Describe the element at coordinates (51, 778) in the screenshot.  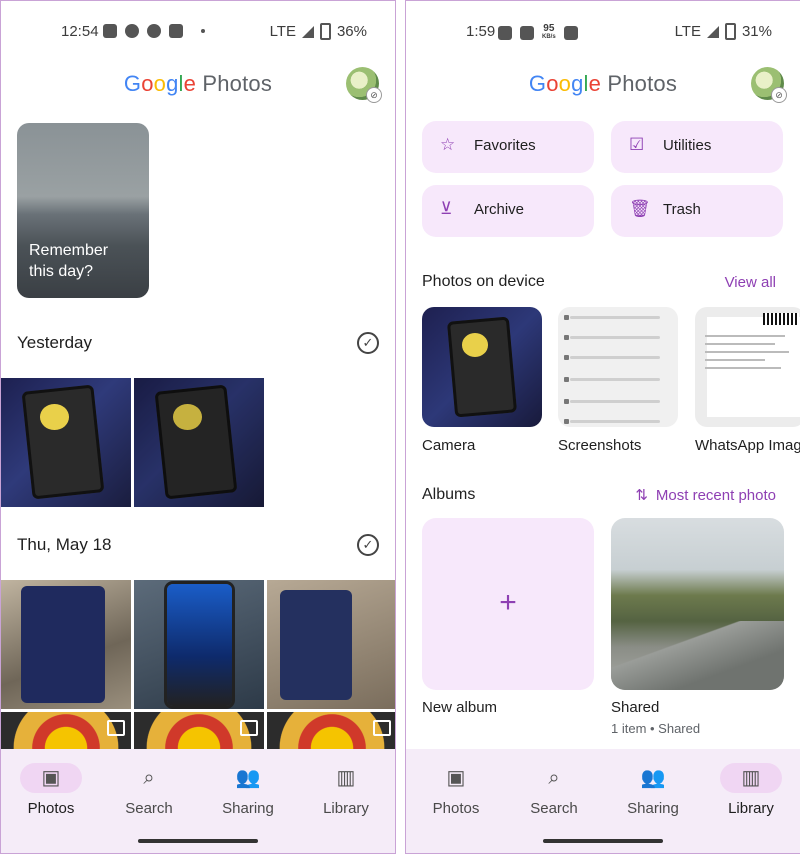
I see `photo-icon: ▣` at that location.